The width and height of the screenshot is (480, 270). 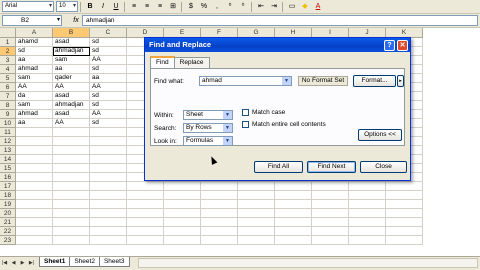 I want to click on row-header: 20, so click(x=8, y=213).